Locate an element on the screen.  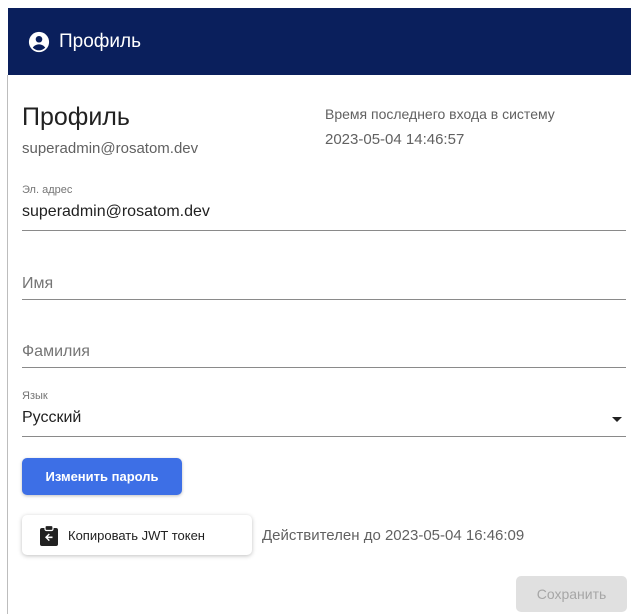
first-name-placeholder: Имя is located at coordinates (38, 283).